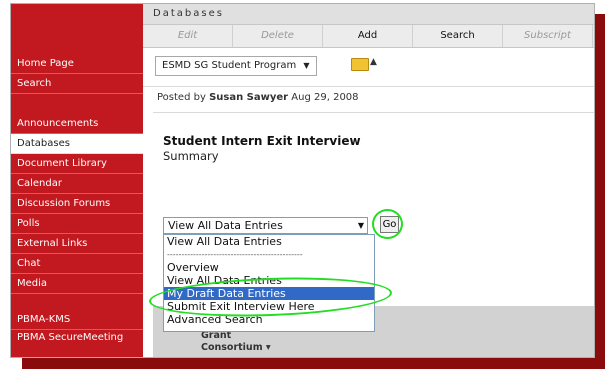  What do you see at coordinates (373, 112) in the screenshot?
I see `divider` at bounding box center [373, 112].